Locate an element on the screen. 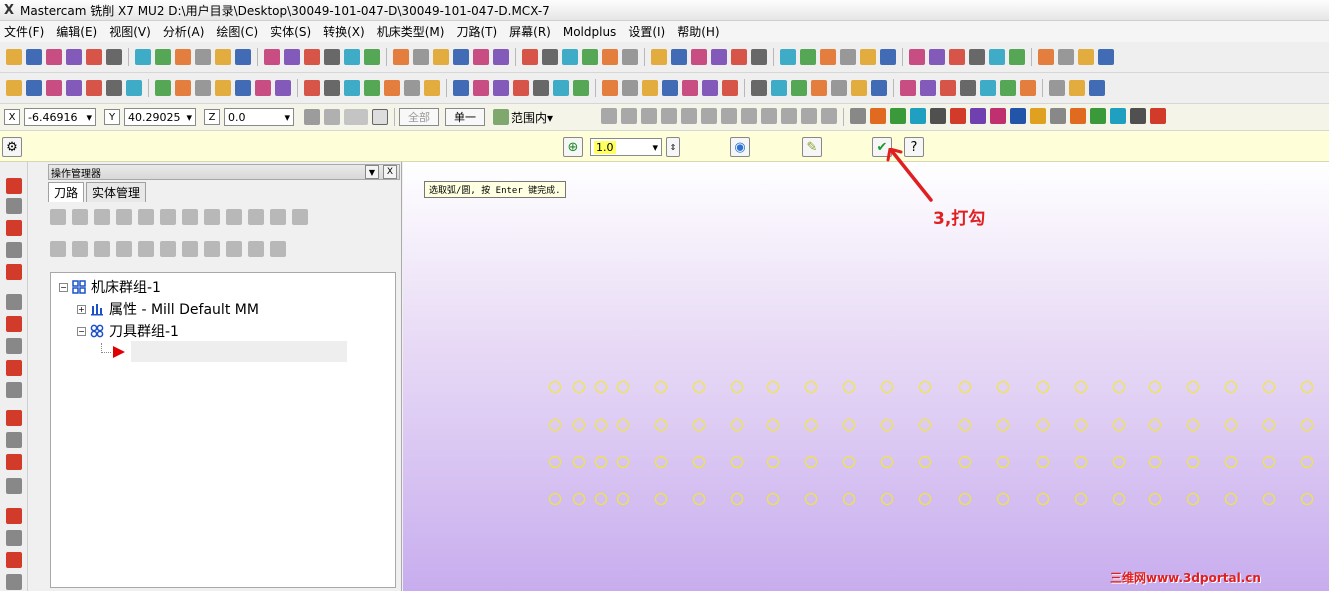 The height and width of the screenshot is (591, 1329). x-input: -6.46916 ▾ is located at coordinates (60, 117).